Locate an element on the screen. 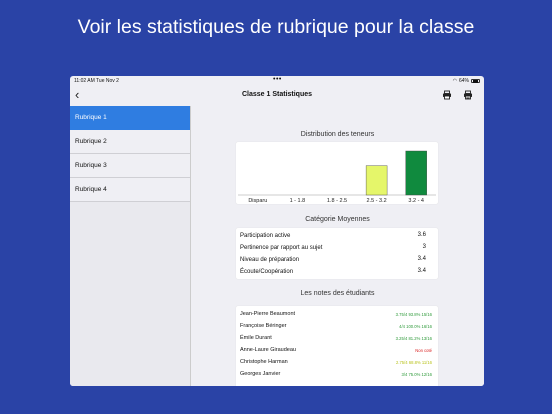 The height and width of the screenshot is (414, 552). student-name: Georges Janvier is located at coordinates (260, 374).